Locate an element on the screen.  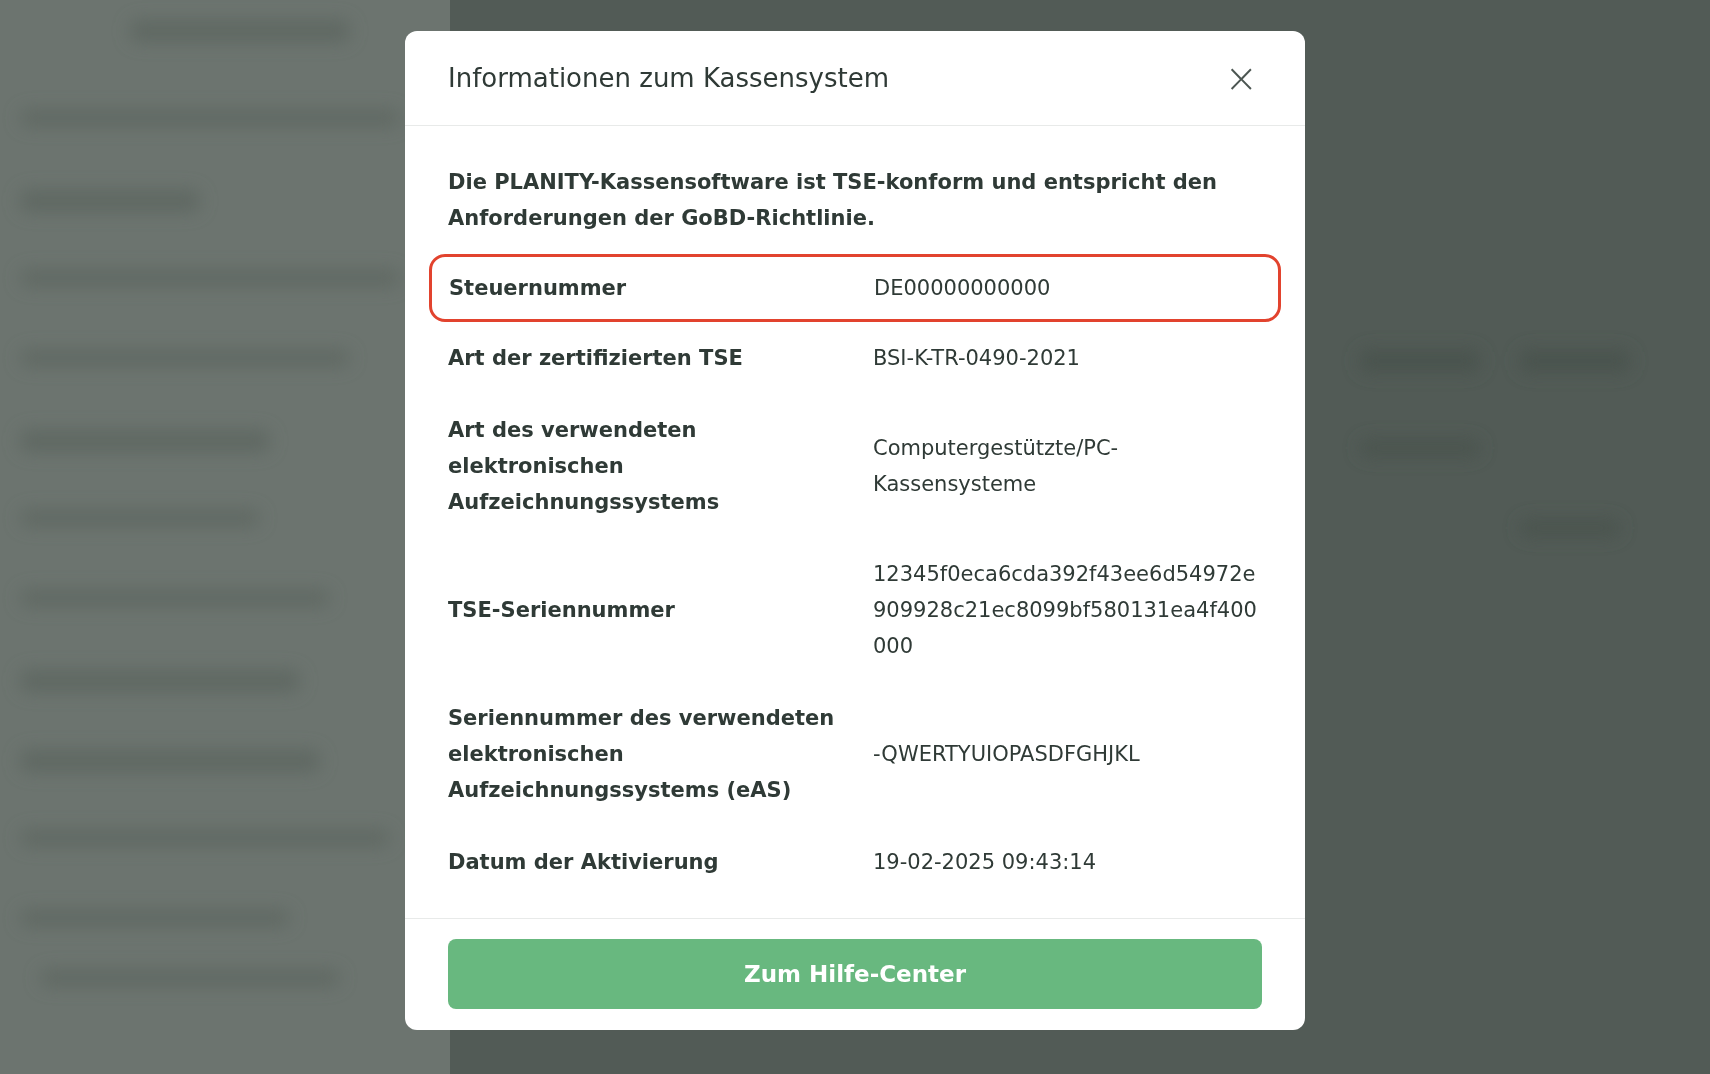
field-label: Steuernummer is located at coordinates (538, 288).